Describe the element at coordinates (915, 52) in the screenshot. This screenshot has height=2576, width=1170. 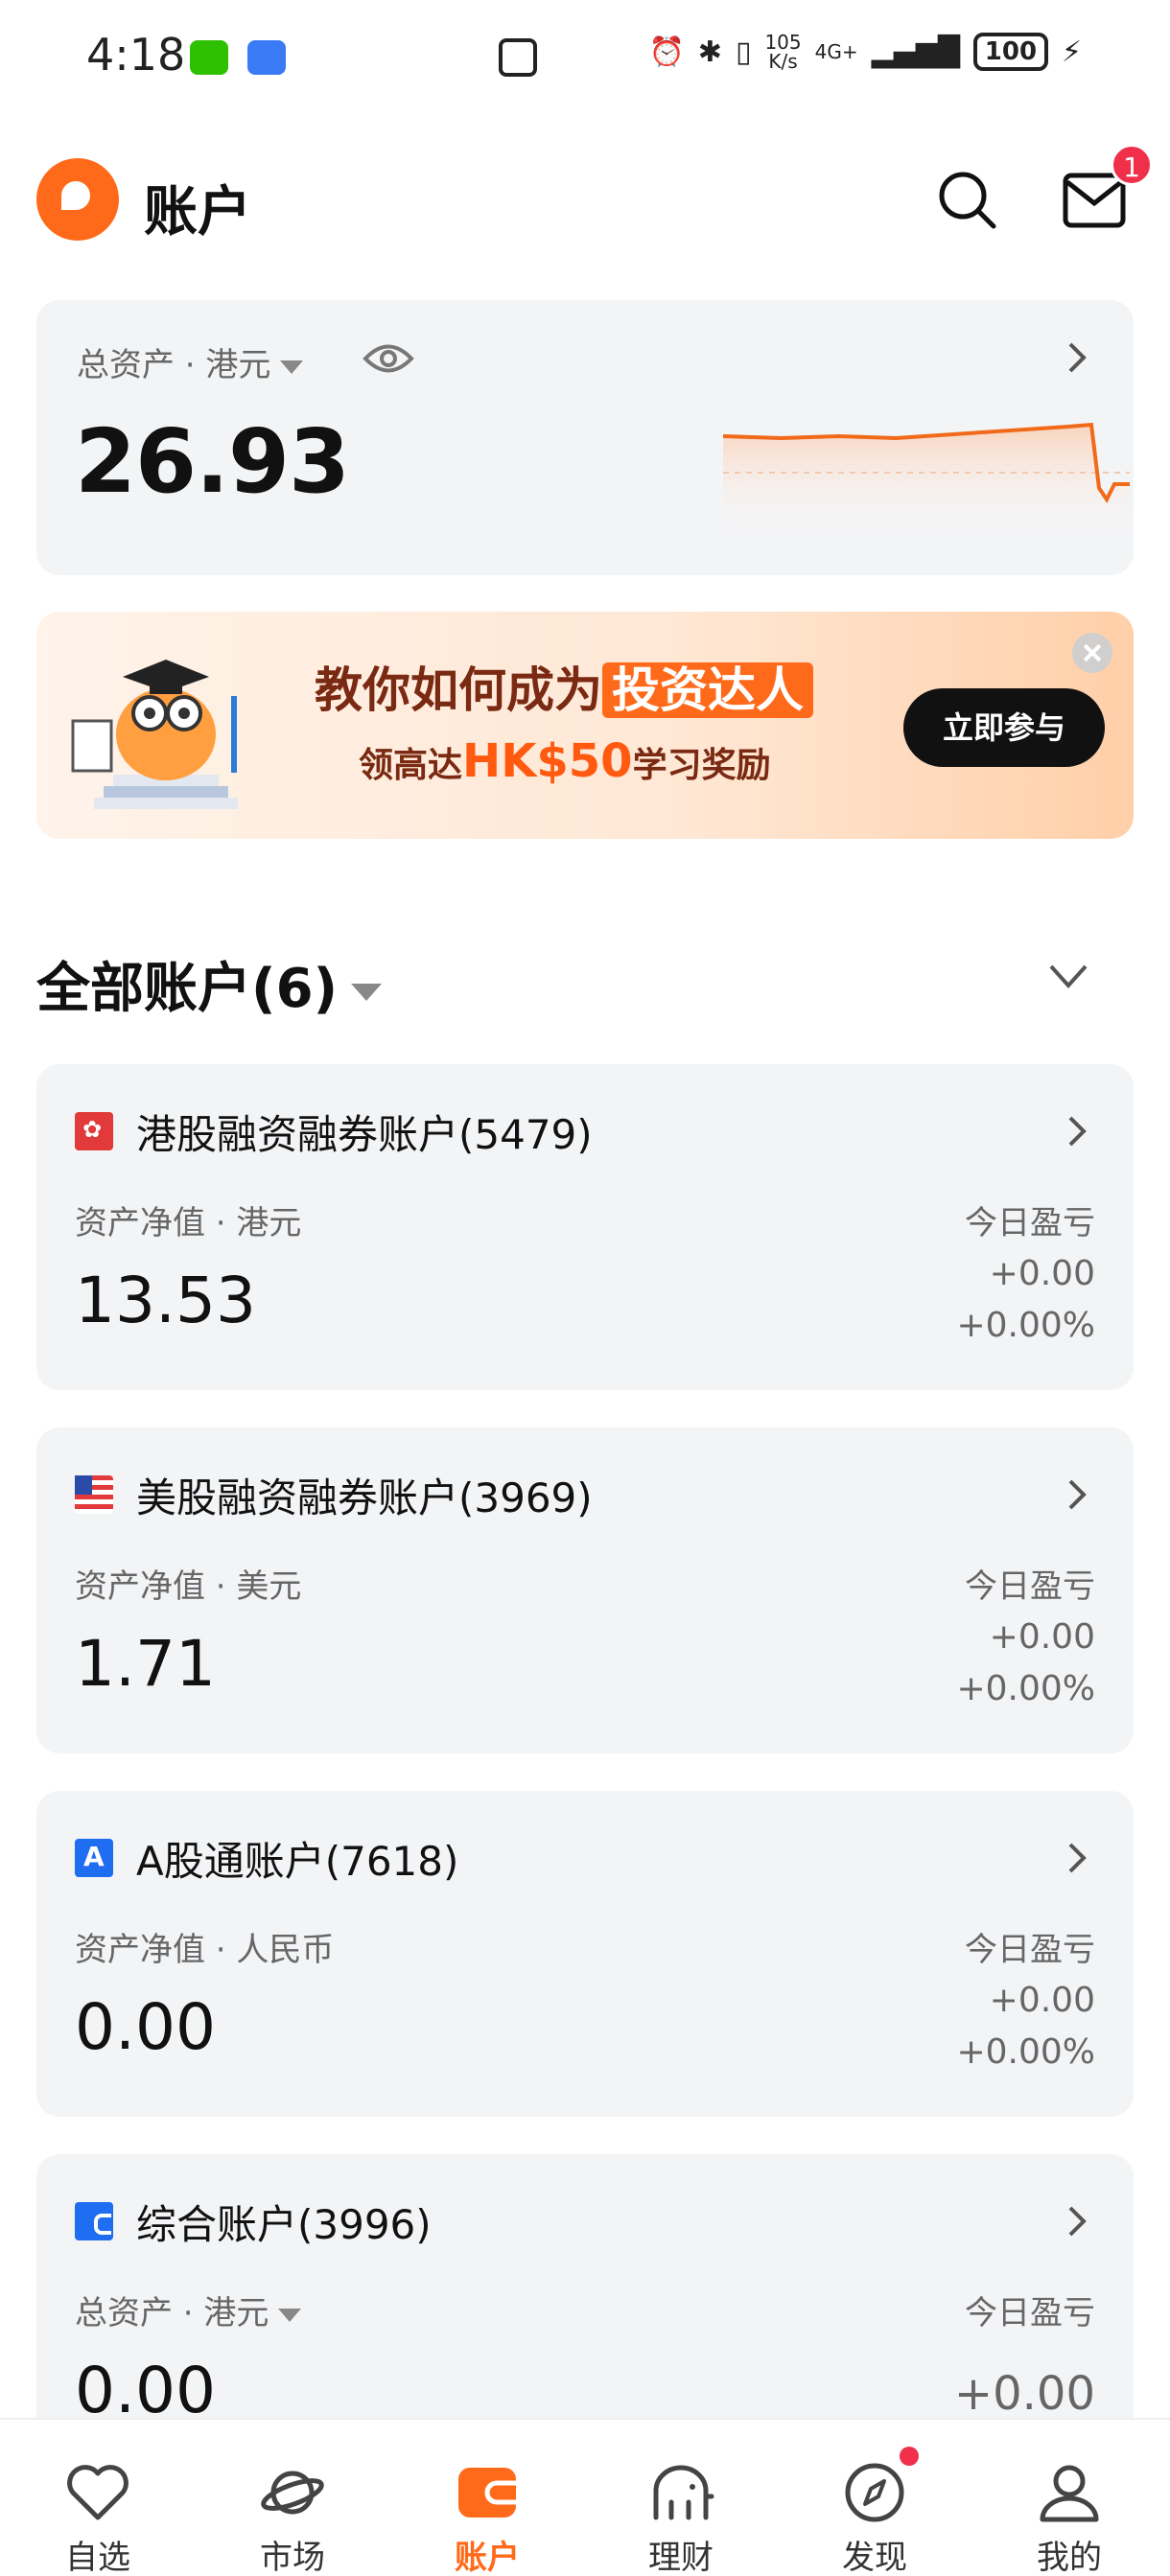
I see `signal-icon: ▂▄▆█` at that location.